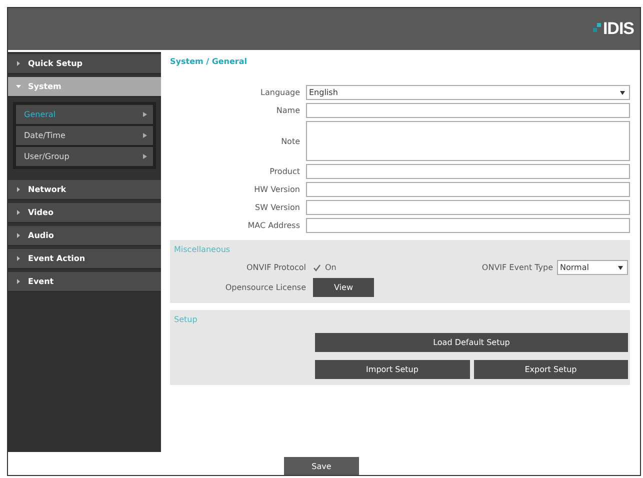 This screenshot has height=478, width=643. What do you see at coordinates (276, 267) in the screenshot?
I see `field-label: ONVIF Protocol` at bounding box center [276, 267].